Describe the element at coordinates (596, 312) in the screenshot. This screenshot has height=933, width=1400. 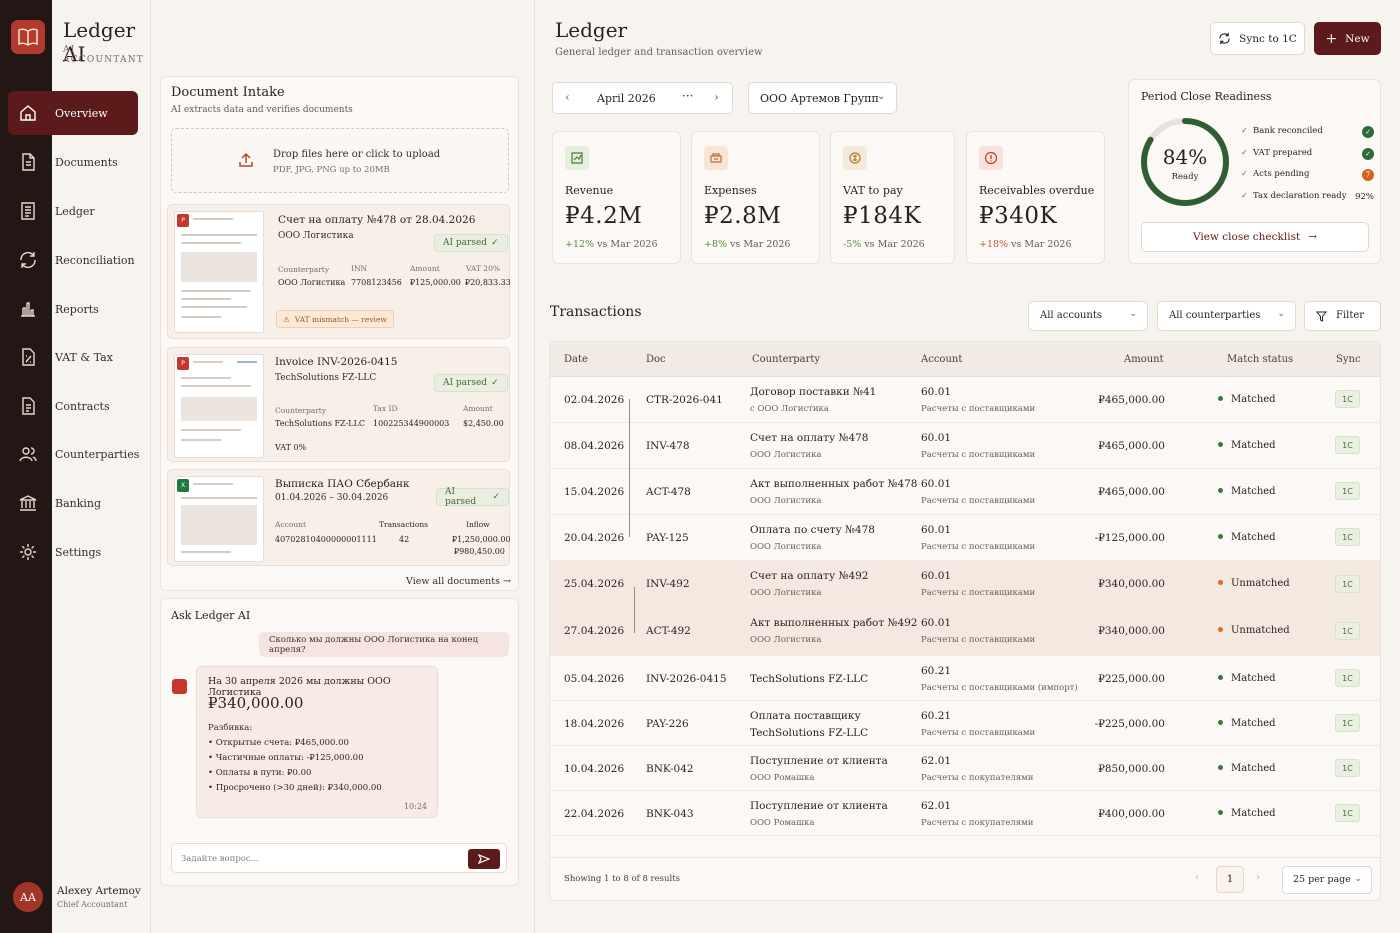
I see `transactions-title: Transactions` at that location.